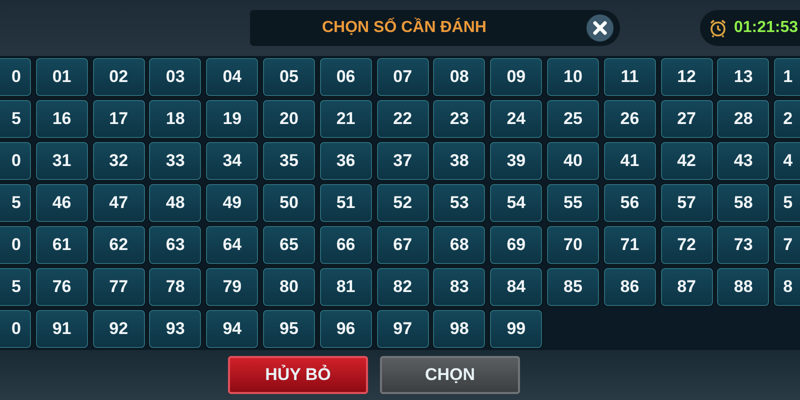  What do you see at coordinates (402, 203) in the screenshot?
I see `number-cell: 52` at bounding box center [402, 203].